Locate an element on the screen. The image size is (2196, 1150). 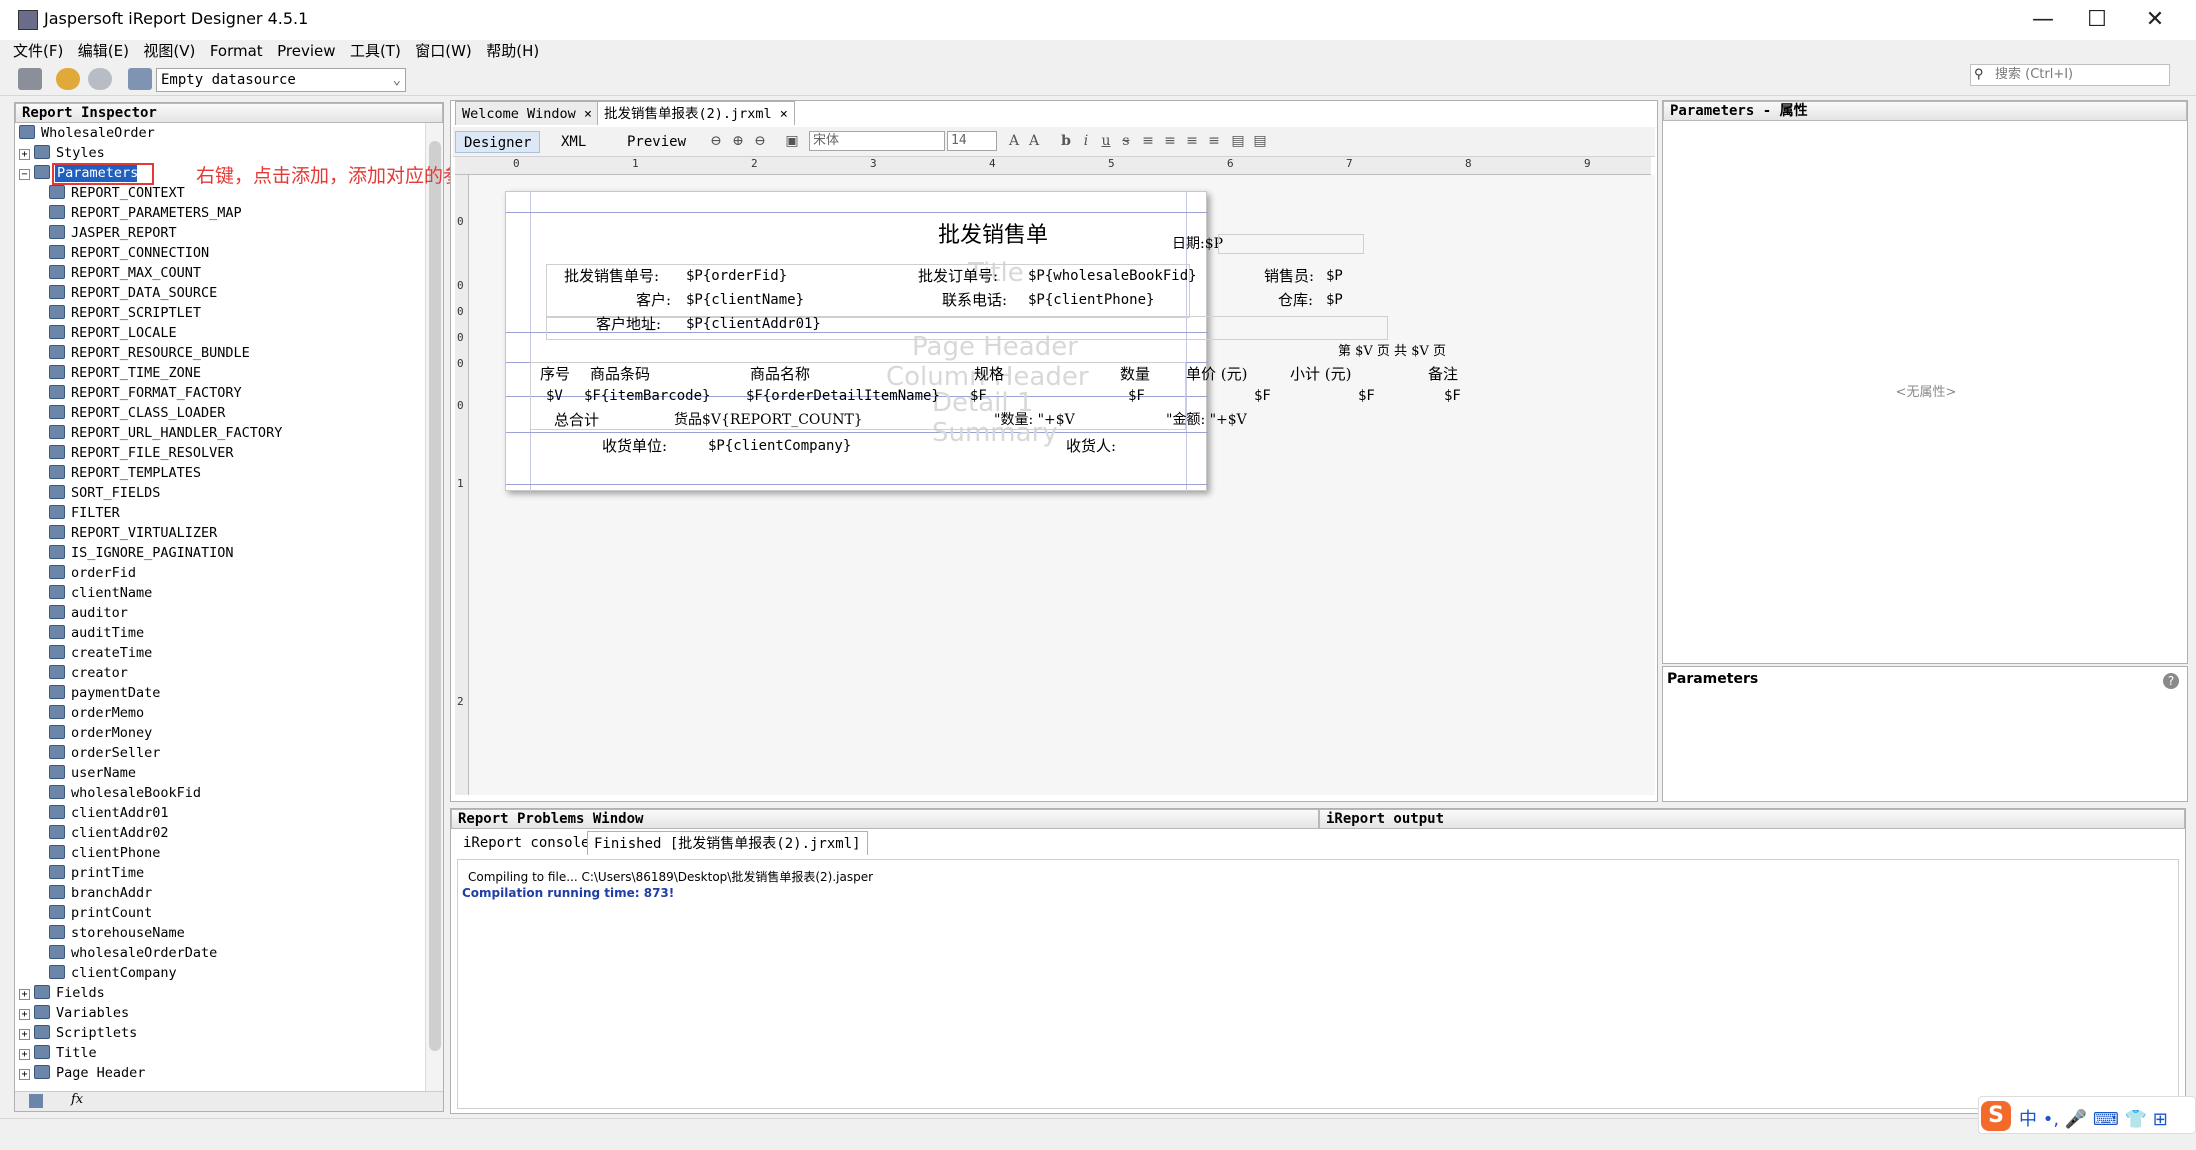
tree-node-param: REPORT_CONTEXT is located at coordinates (117, 193).